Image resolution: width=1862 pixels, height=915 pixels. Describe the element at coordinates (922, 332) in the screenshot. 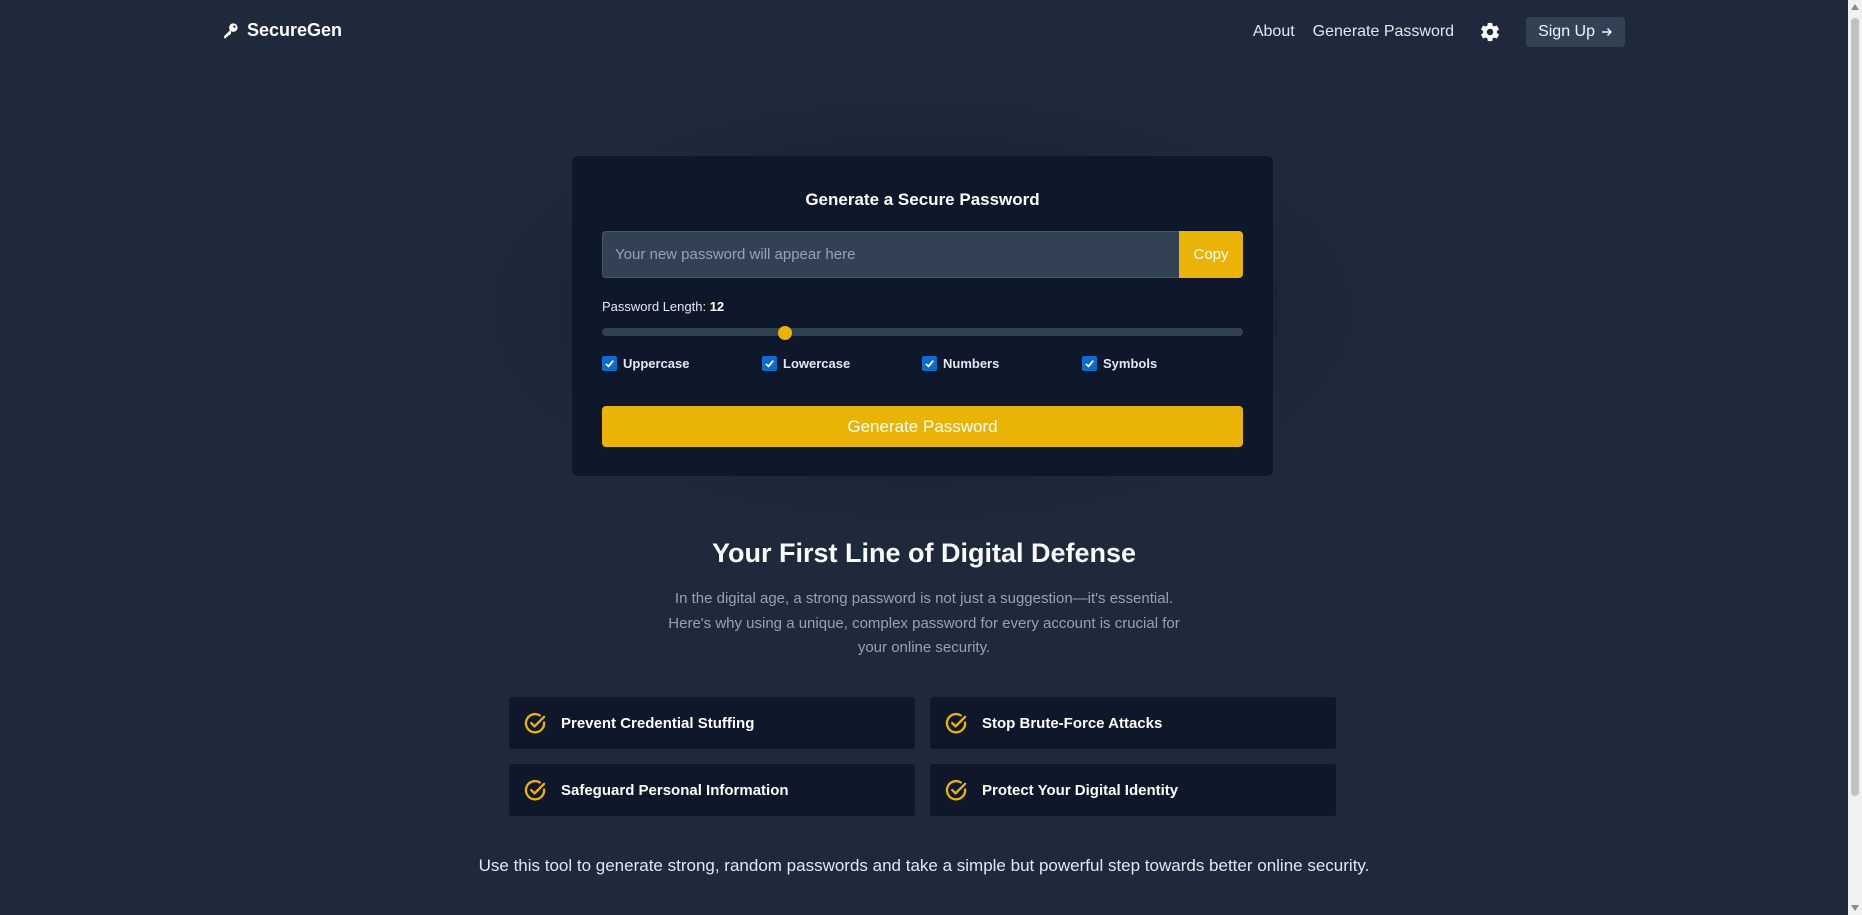

I see `password-length-slider` at that location.